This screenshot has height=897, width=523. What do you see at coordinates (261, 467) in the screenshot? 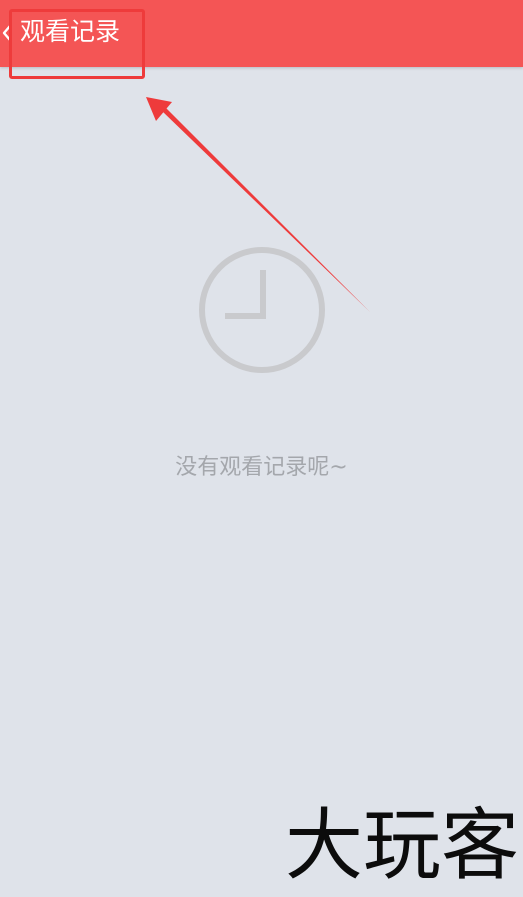
I see `empty-state-message: 没有观看记录呢~` at bounding box center [261, 467].